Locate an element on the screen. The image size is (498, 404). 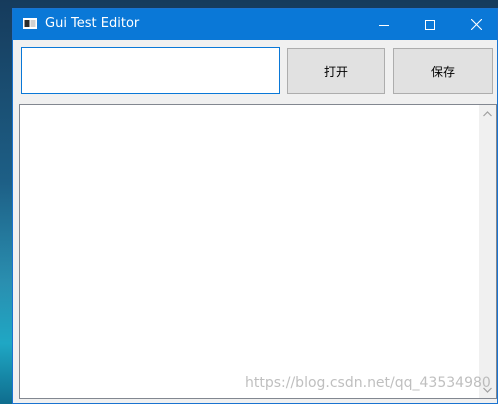
title-bar: Gui Test Editor is located at coordinates (255, 24).